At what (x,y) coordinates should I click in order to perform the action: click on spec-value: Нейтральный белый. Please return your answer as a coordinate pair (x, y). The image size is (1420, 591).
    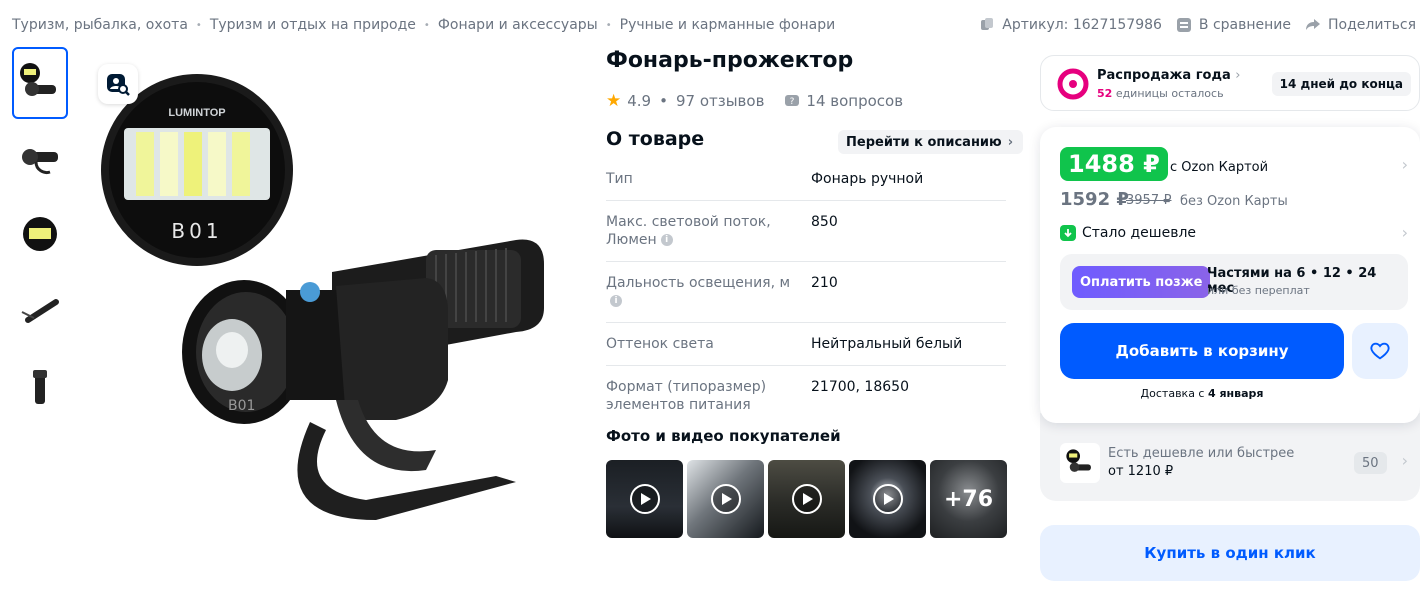
    Looking at the image, I should click on (887, 344).